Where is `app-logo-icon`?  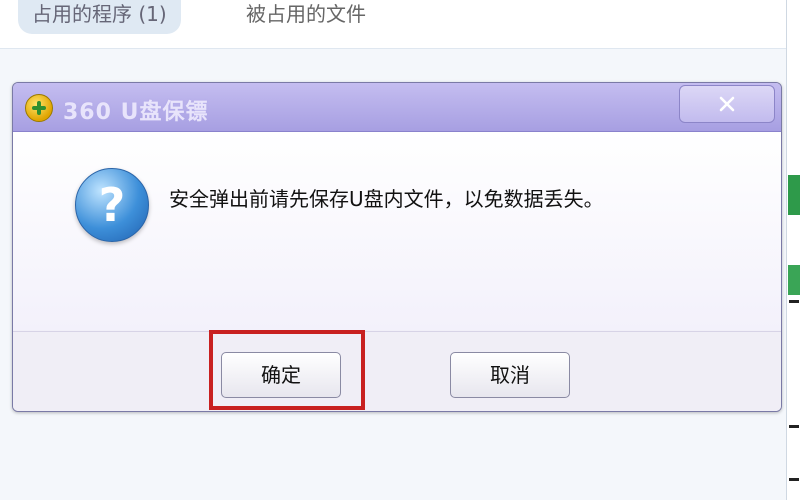 app-logo-icon is located at coordinates (39, 108).